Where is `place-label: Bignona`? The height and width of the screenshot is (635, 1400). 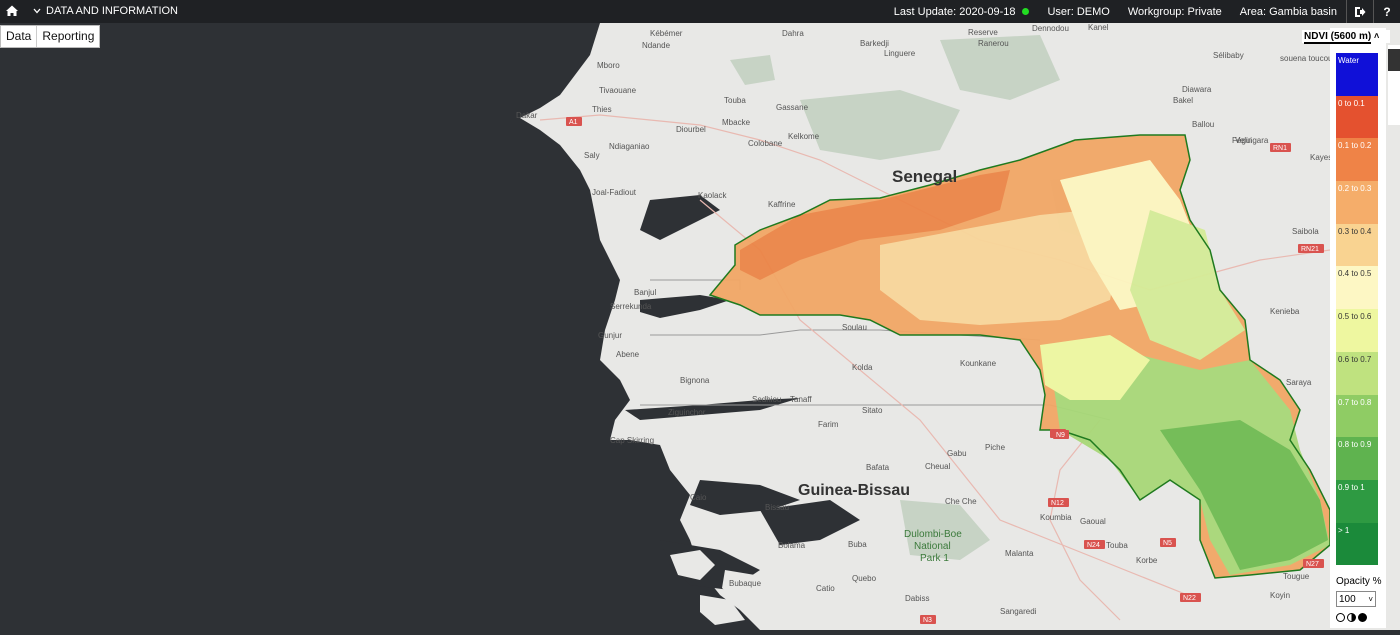
place-label: Bignona is located at coordinates (695, 380).